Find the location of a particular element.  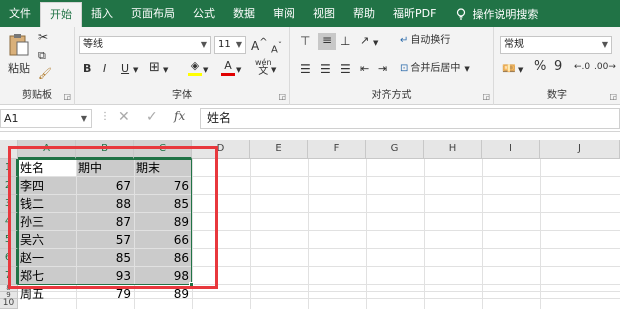

tab-insert: 插入 is located at coordinates (102, 13).